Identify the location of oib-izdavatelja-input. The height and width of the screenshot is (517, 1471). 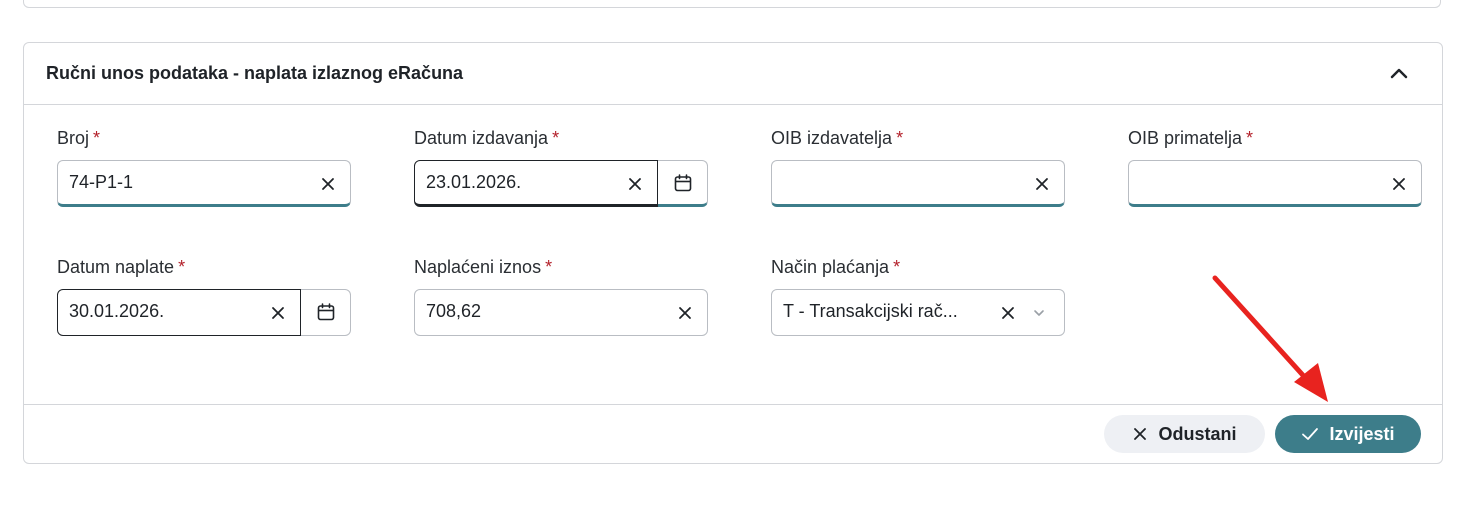
(918, 183).